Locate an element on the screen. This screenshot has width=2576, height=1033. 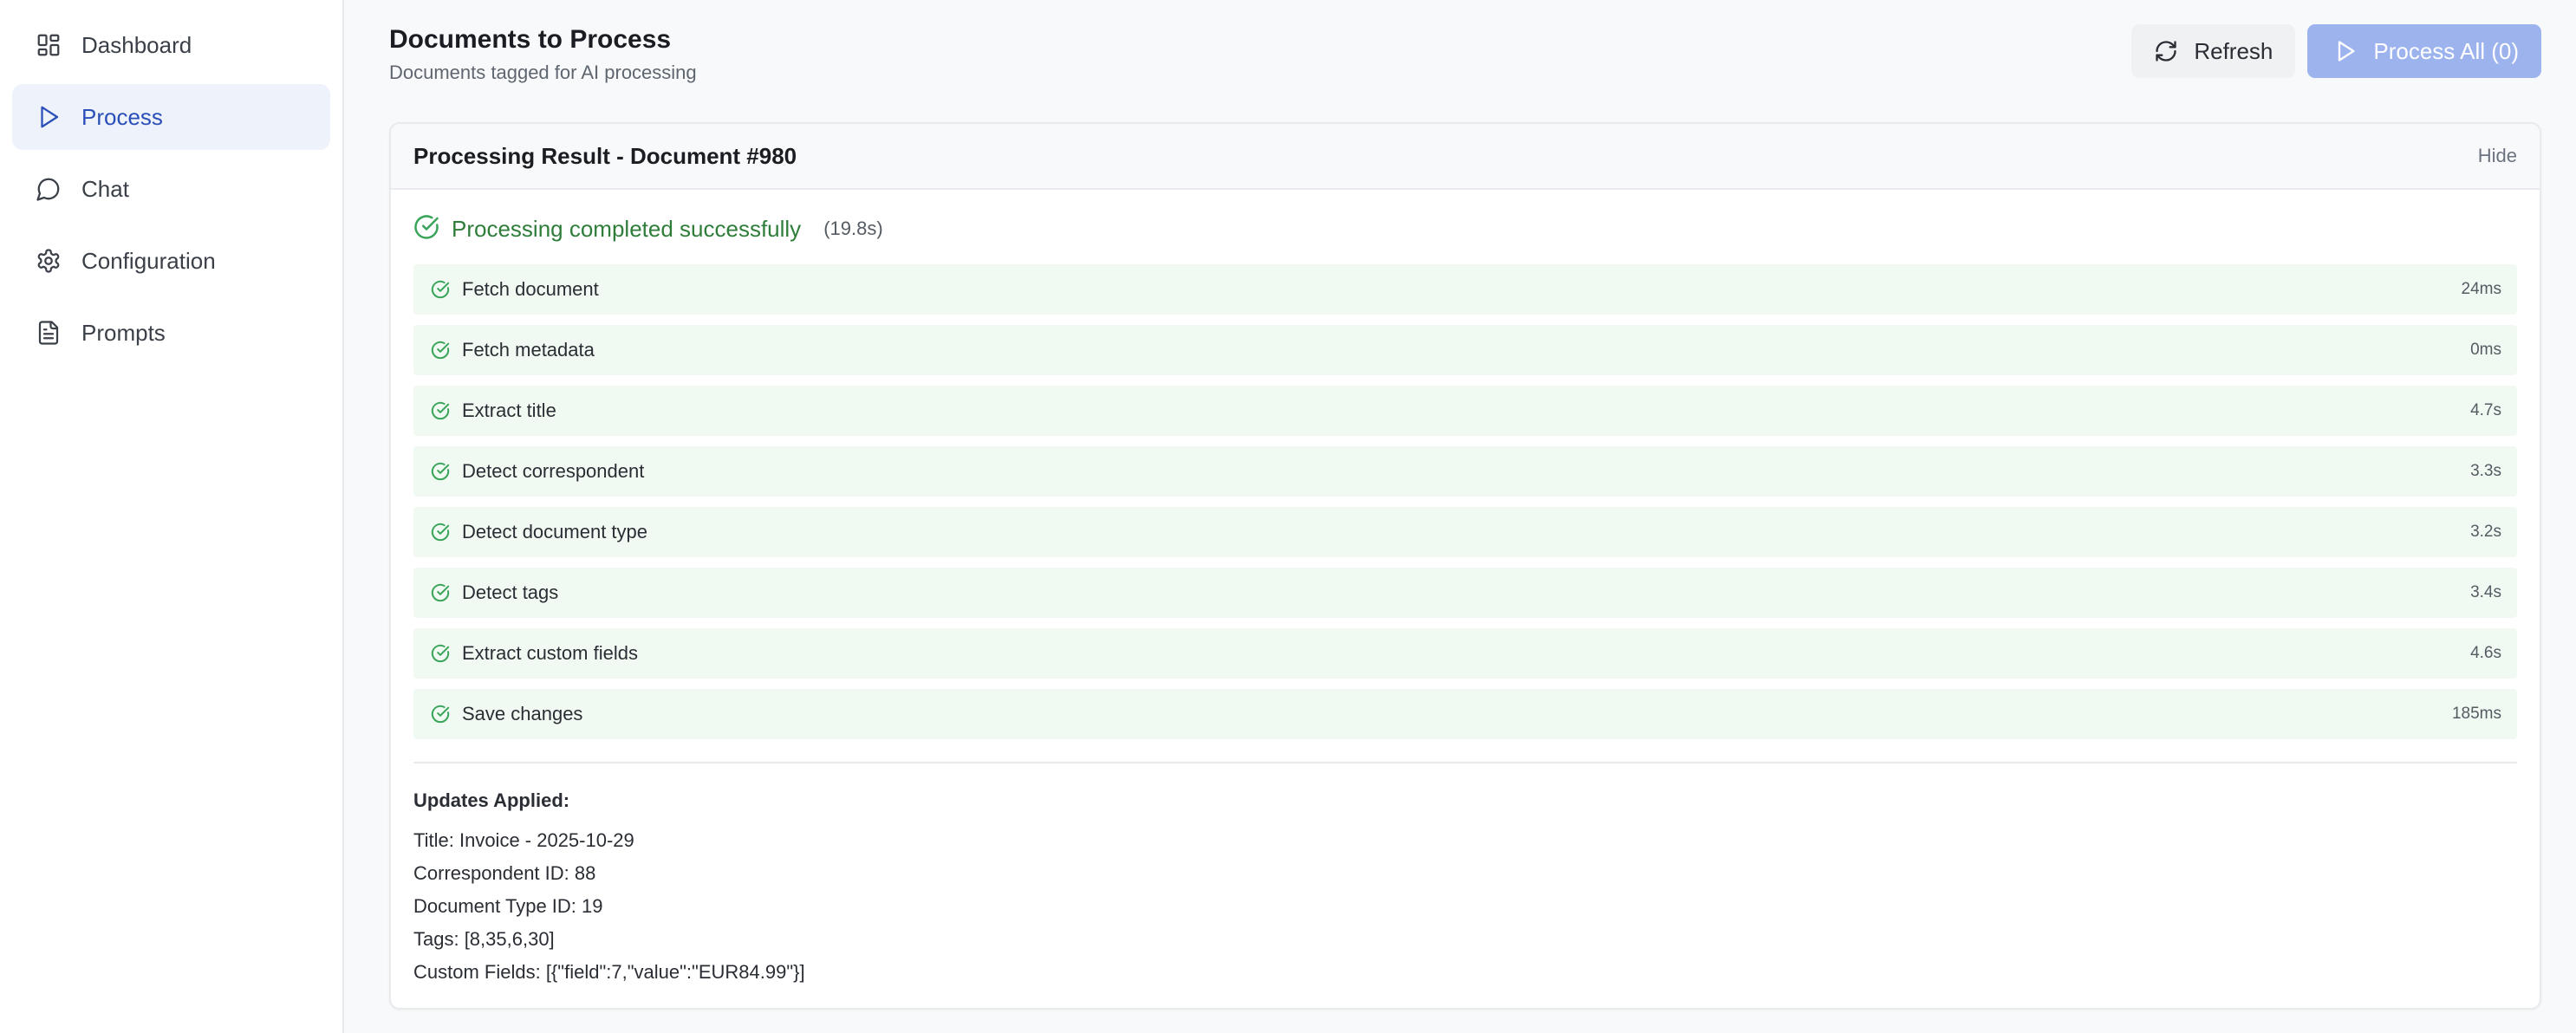
chat-bubble-icon is located at coordinates (48, 189).